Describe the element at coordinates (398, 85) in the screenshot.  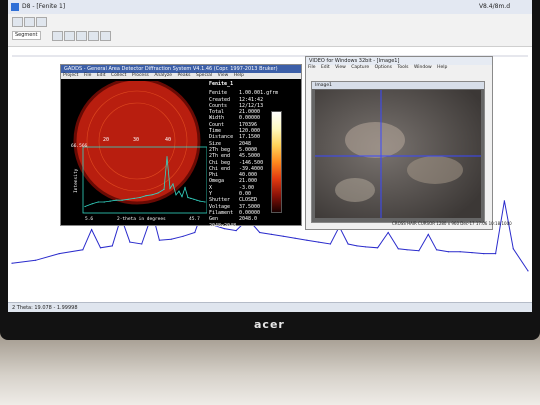
I see `image-subwindow-title: Image1` at that location.